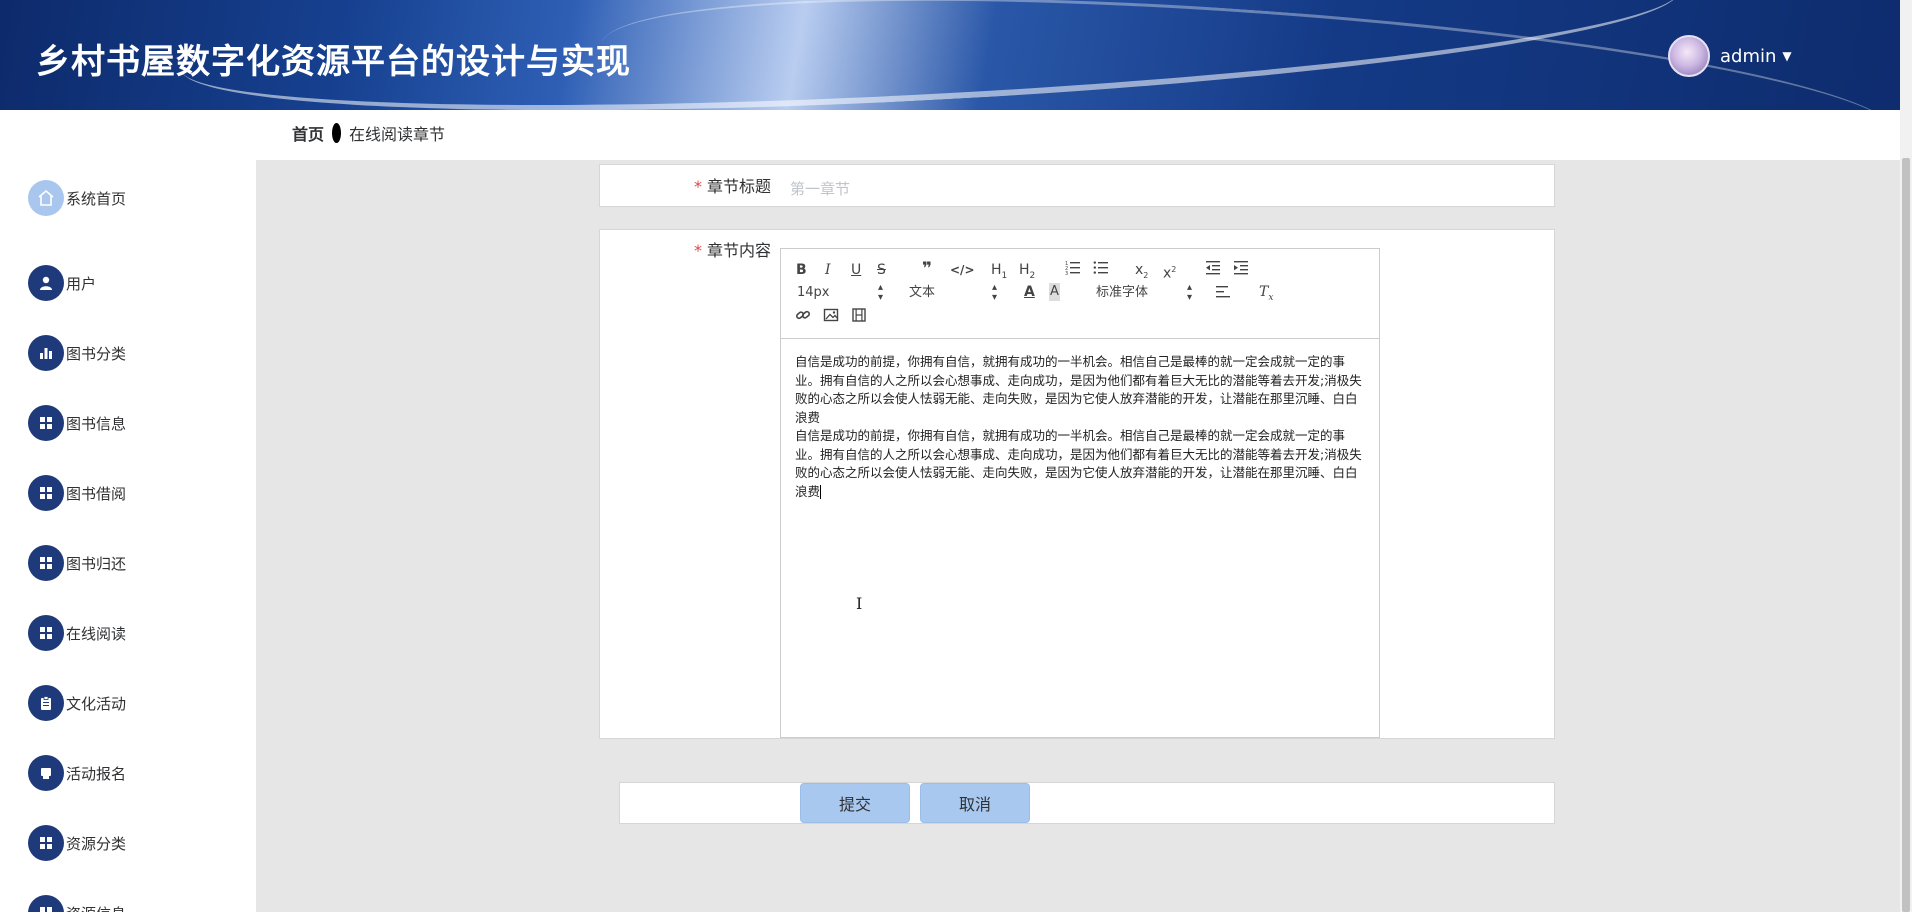 The width and height of the screenshot is (1912, 912). Describe the element at coordinates (46, 198) in the screenshot. I see `home-icon` at that location.